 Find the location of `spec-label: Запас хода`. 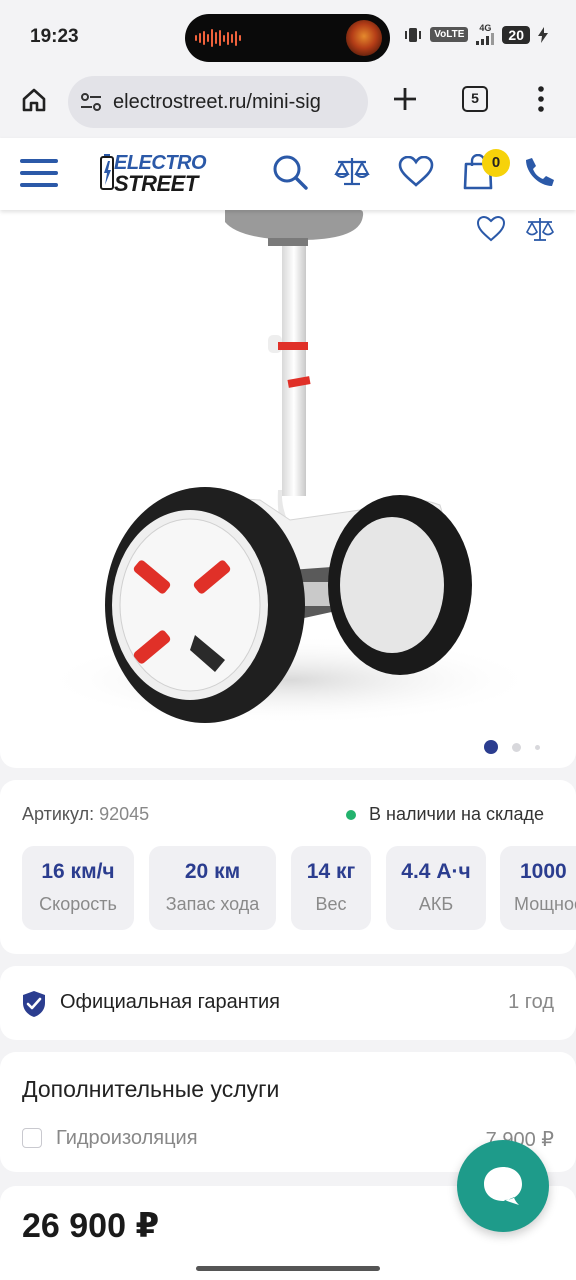

spec-label: Запас хода is located at coordinates (212, 904).